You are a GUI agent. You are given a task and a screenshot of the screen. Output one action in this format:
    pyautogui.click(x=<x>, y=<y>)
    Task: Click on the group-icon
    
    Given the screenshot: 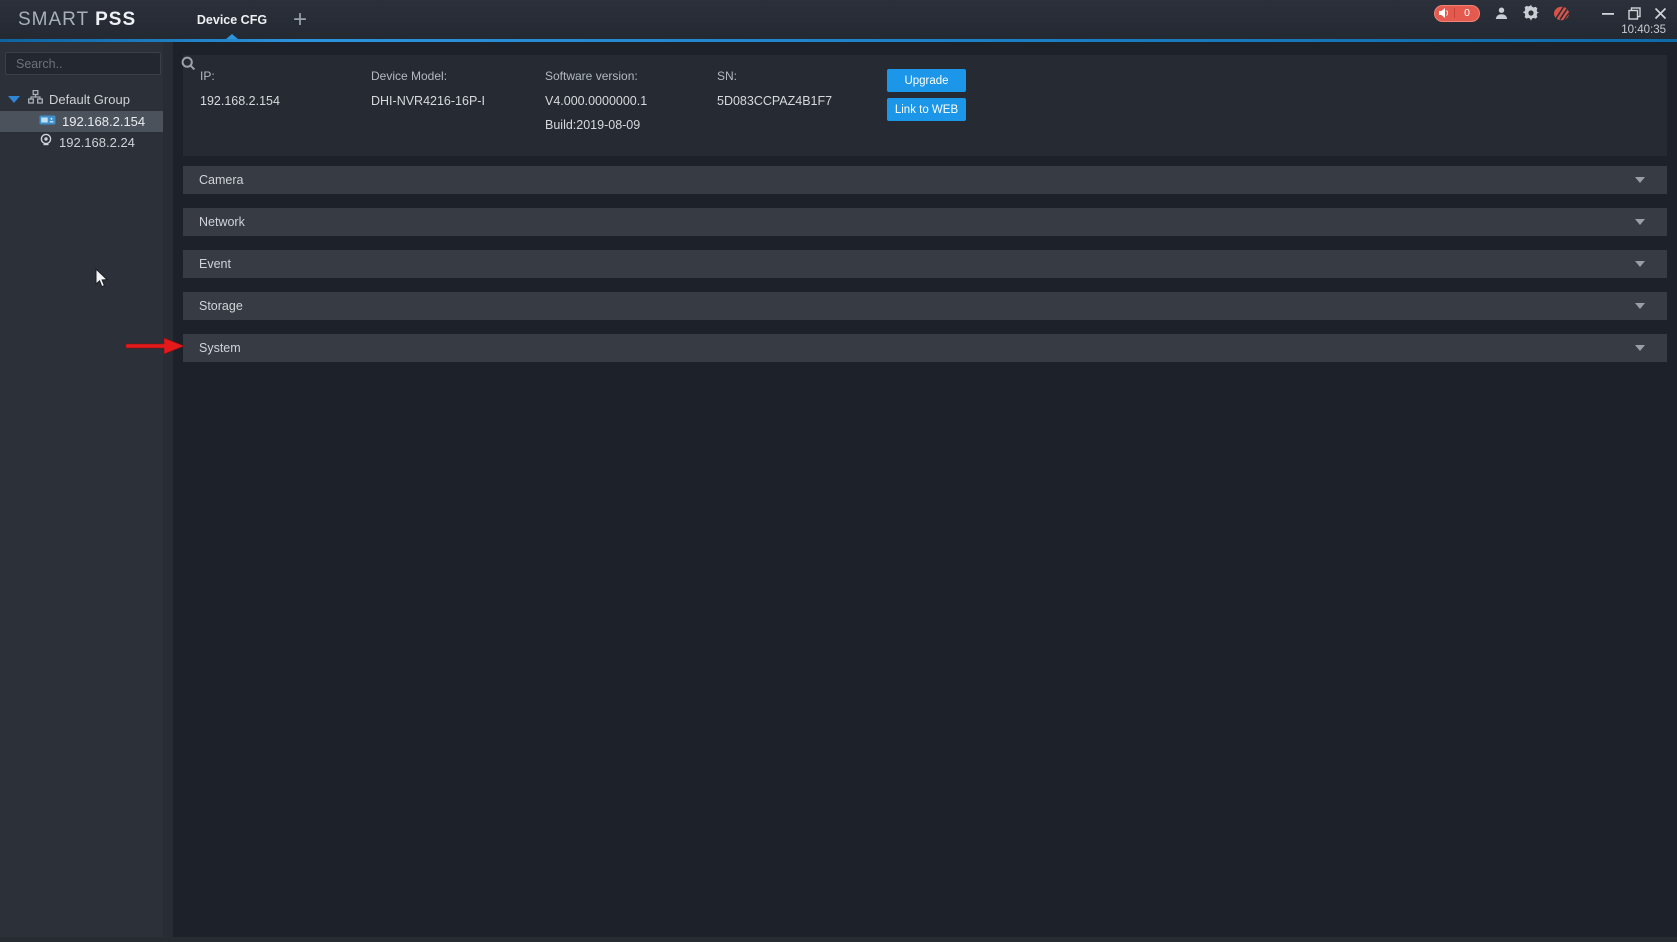 What is the action you would take?
    pyautogui.click(x=35, y=99)
    